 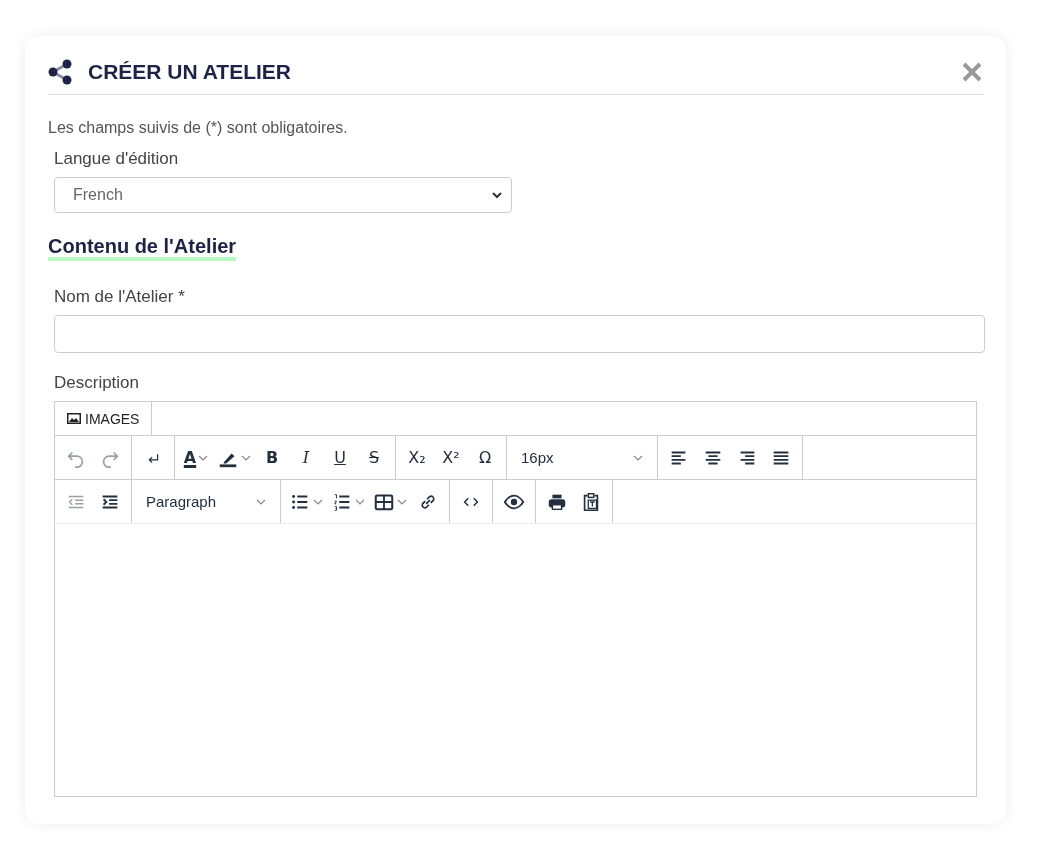 What do you see at coordinates (97, 383) in the screenshot?
I see `field-label: Description` at bounding box center [97, 383].